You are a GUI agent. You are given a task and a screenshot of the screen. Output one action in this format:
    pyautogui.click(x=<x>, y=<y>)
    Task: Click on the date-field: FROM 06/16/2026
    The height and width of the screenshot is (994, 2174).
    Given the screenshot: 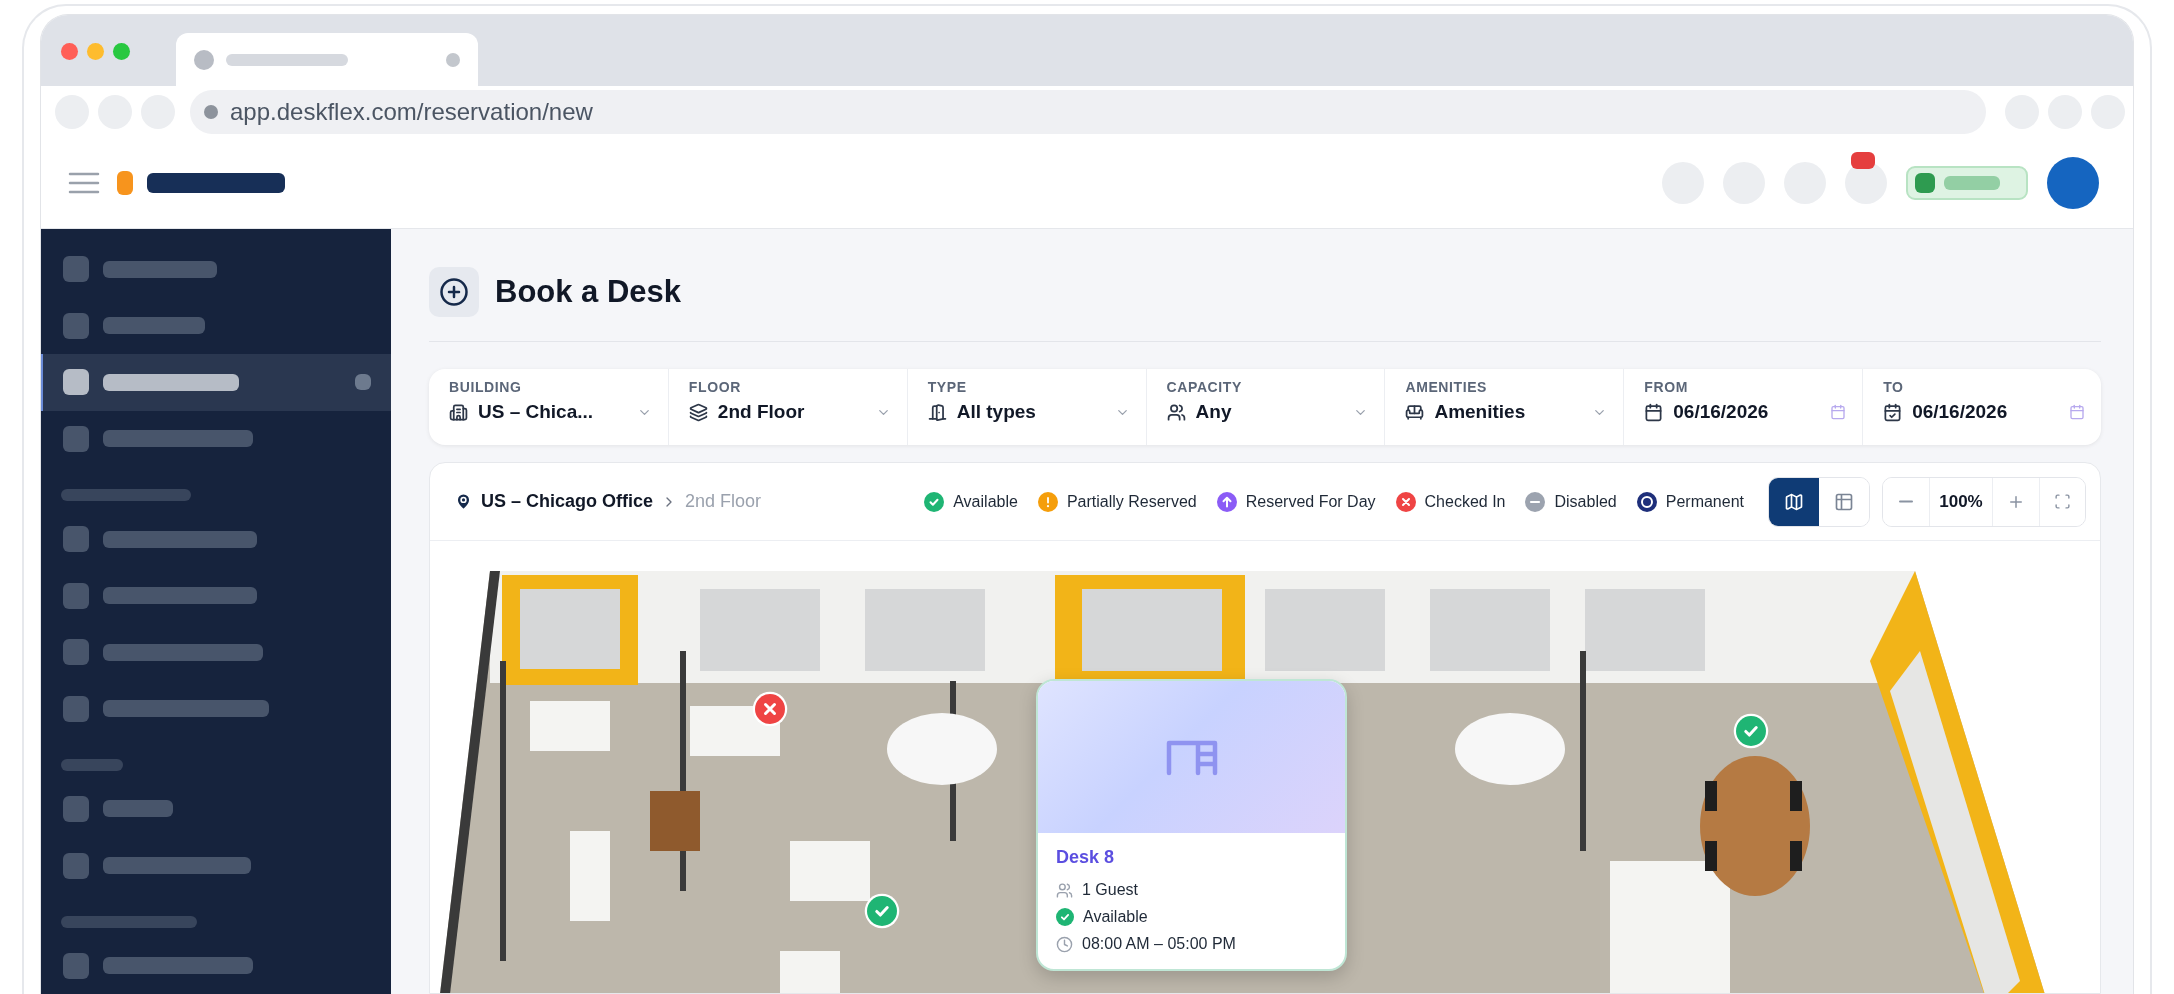 What is the action you would take?
    pyautogui.click(x=1743, y=407)
    